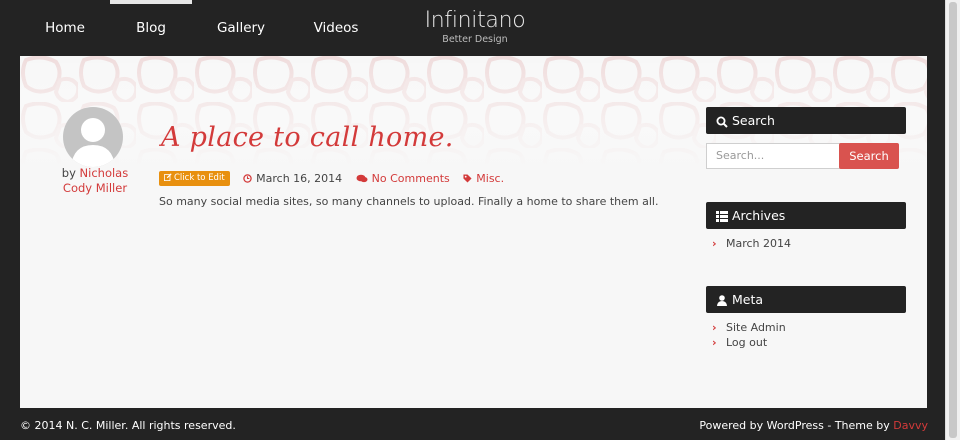 The height and width of the screenshot is (440, 960). I want to click on post-title: A place to call home., so click(307, 137).